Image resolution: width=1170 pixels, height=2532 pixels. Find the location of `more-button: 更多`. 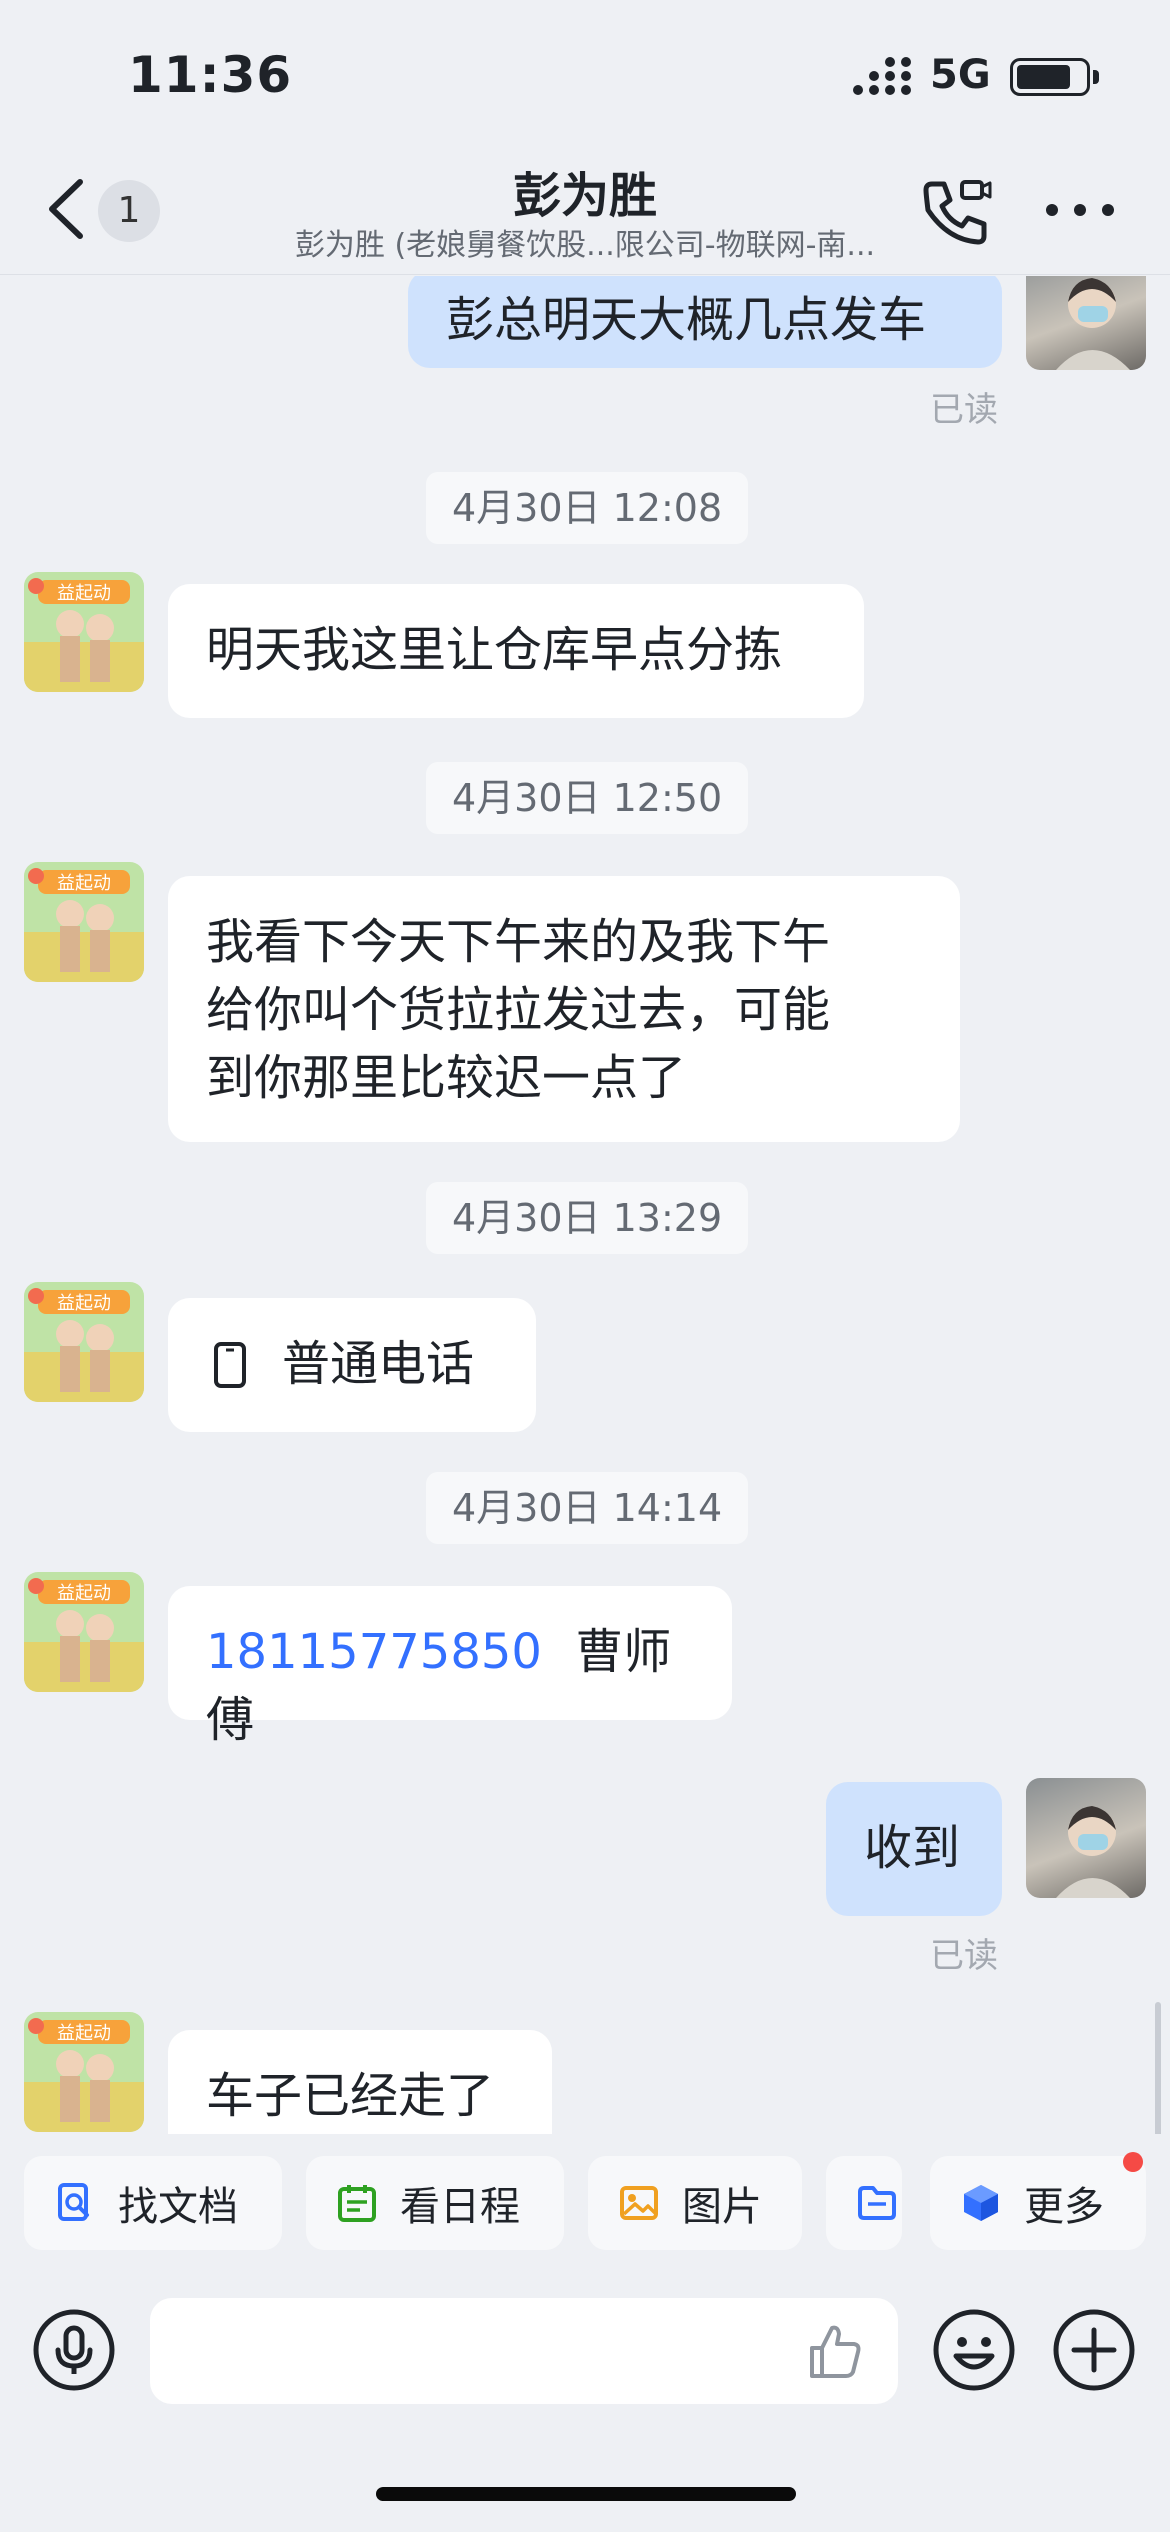

more-button: 更多 is located at coordinates (1038, 2203).